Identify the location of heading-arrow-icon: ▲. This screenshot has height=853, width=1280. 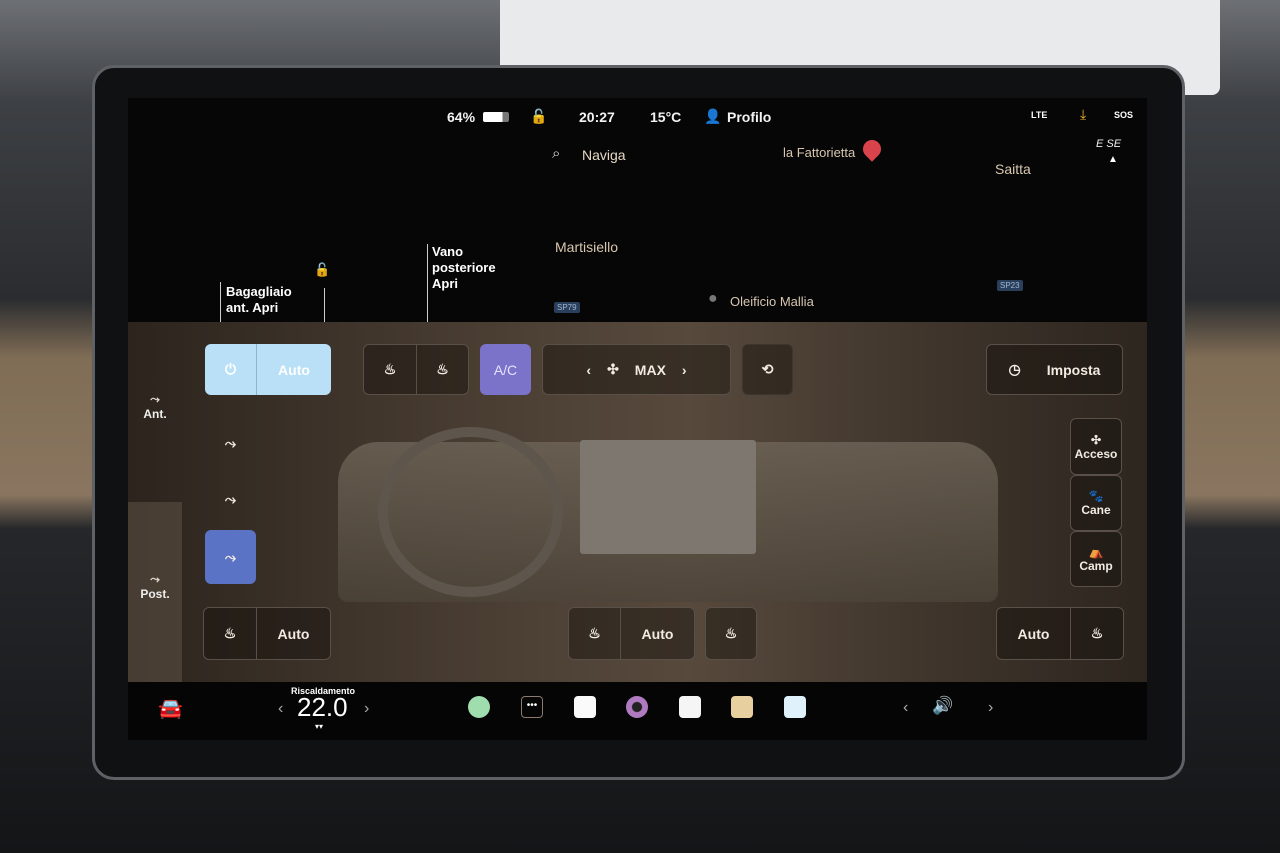
(1113, 159).